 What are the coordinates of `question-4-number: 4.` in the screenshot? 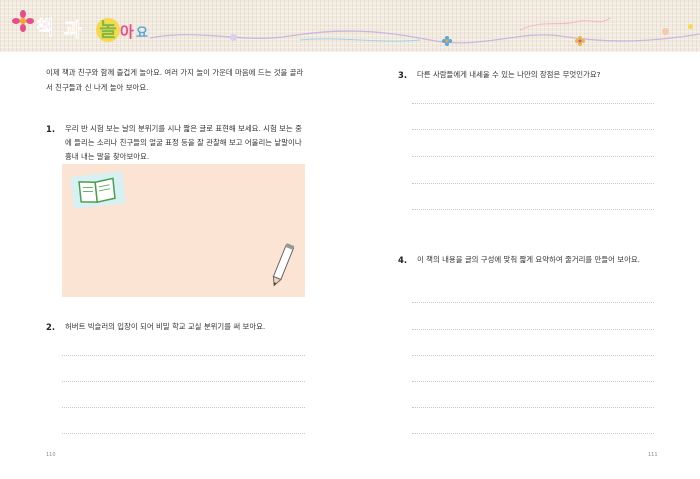 It's located at (403, 260).